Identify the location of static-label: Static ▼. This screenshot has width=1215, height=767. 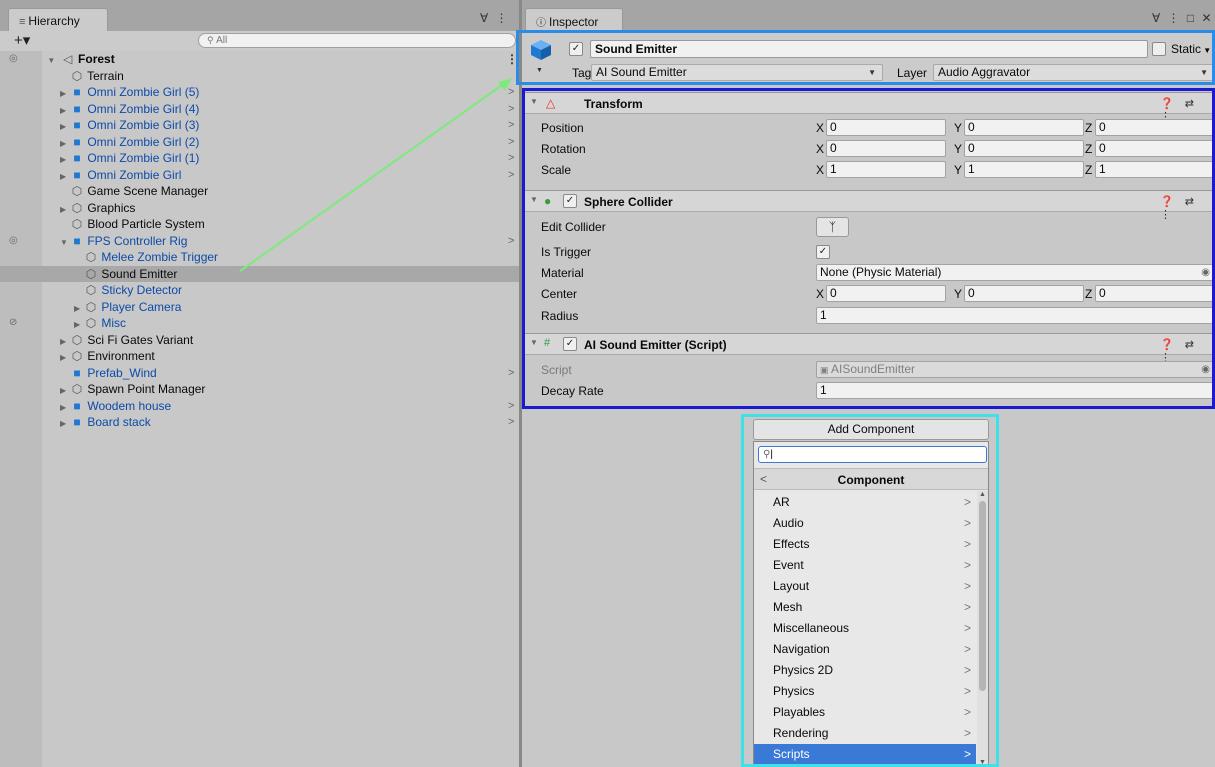
(1191, 49).